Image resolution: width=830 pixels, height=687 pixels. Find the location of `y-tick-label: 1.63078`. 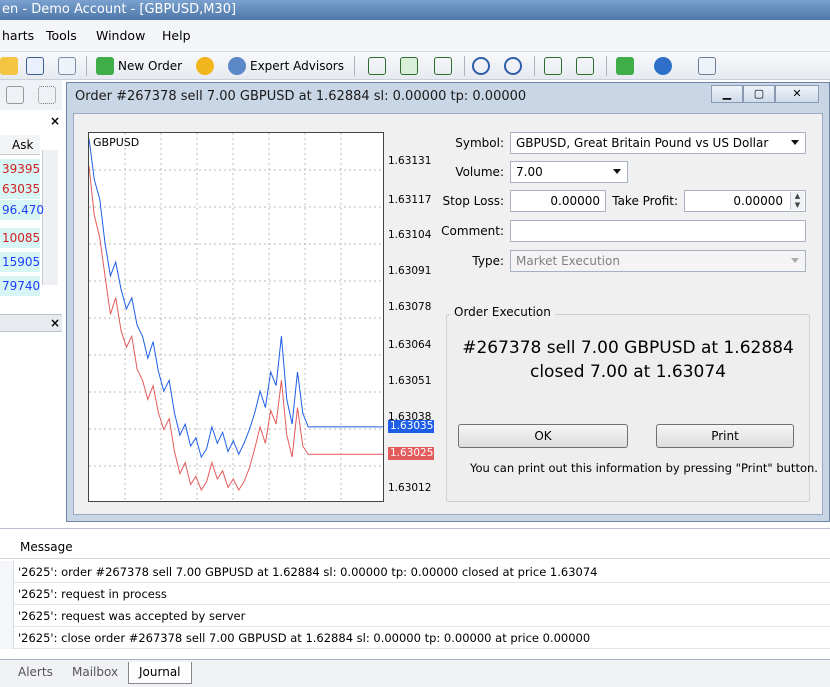

y-tick-label: 1.63078 is located at coordinates (410, 306).